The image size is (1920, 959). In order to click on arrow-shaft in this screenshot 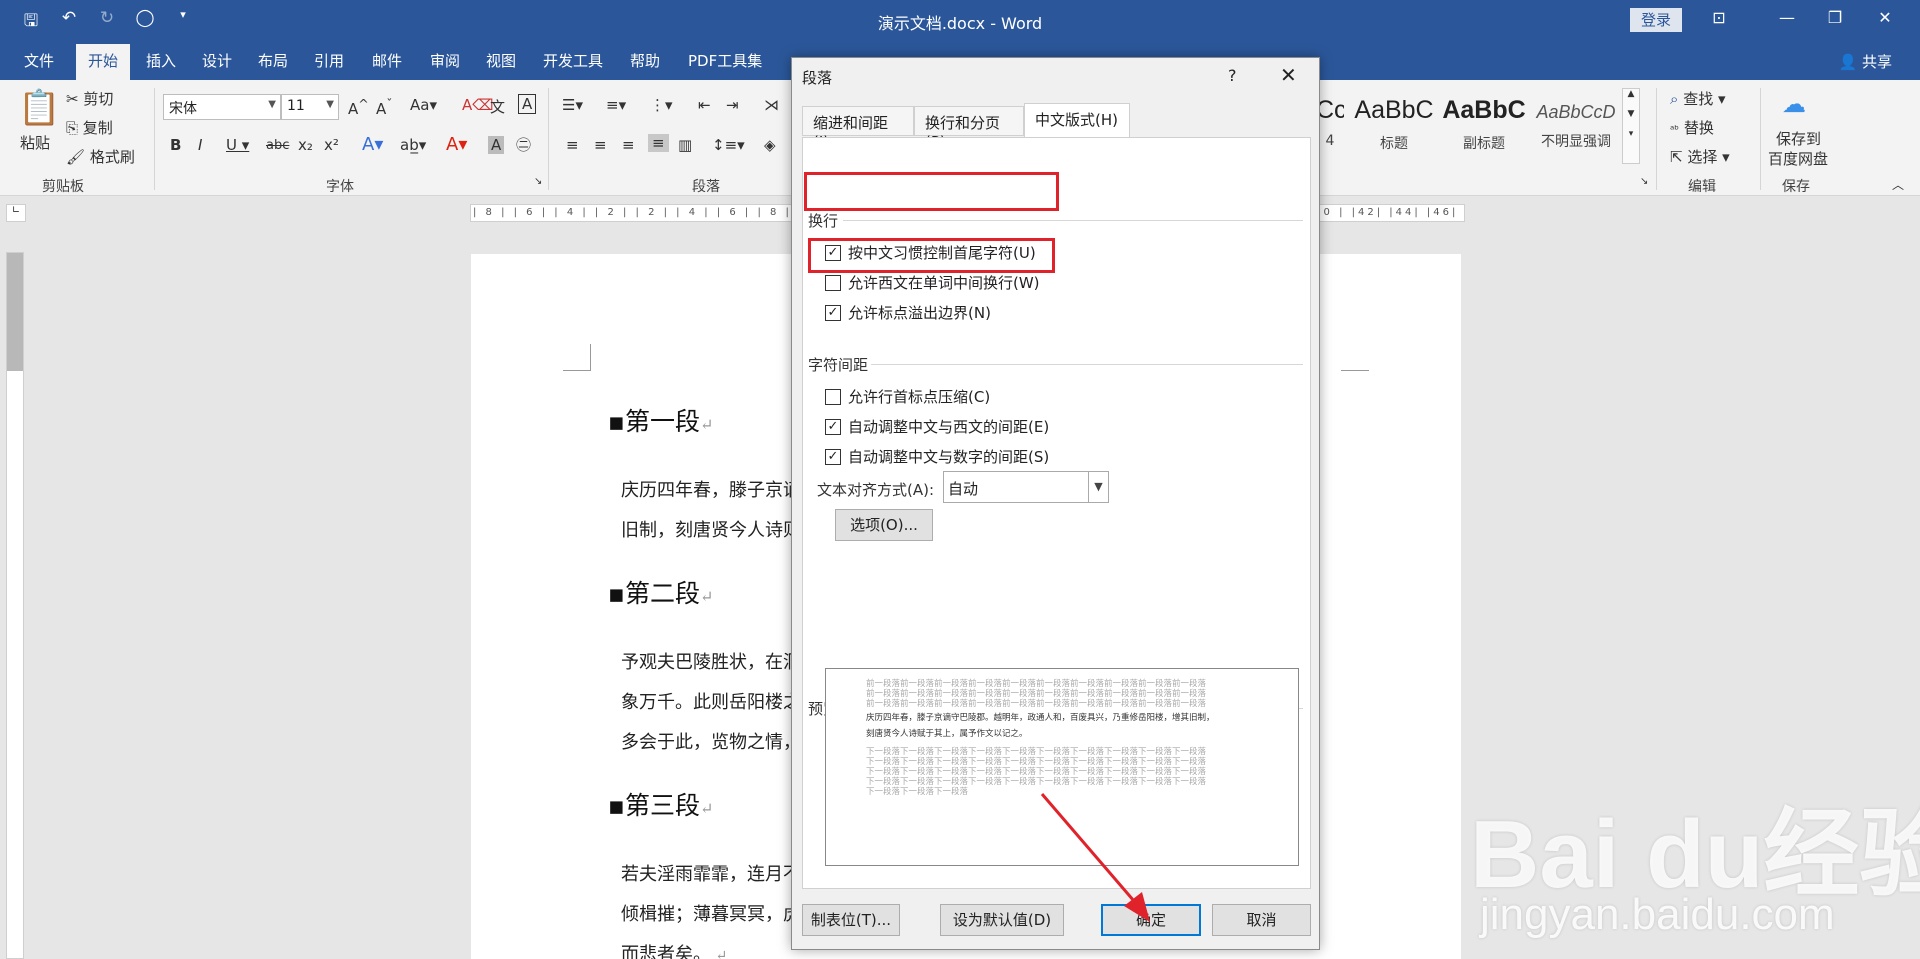, I will do `click(1091, 851)`.